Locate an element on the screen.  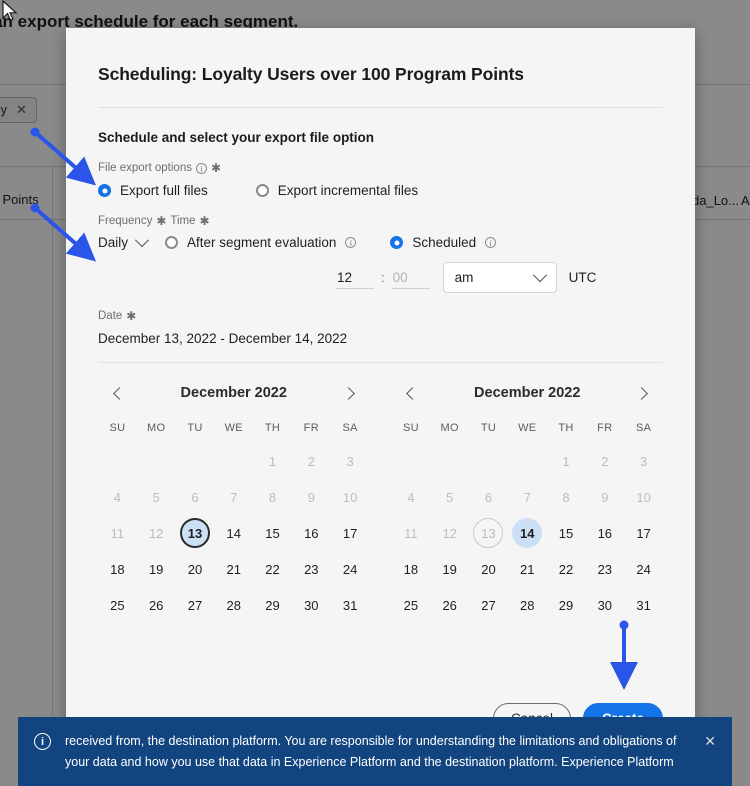
hour-input is located at coordinates (355, 277).